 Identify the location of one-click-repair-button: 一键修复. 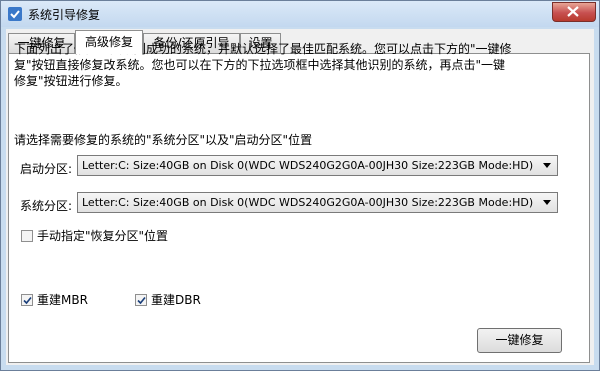
(519, 340).